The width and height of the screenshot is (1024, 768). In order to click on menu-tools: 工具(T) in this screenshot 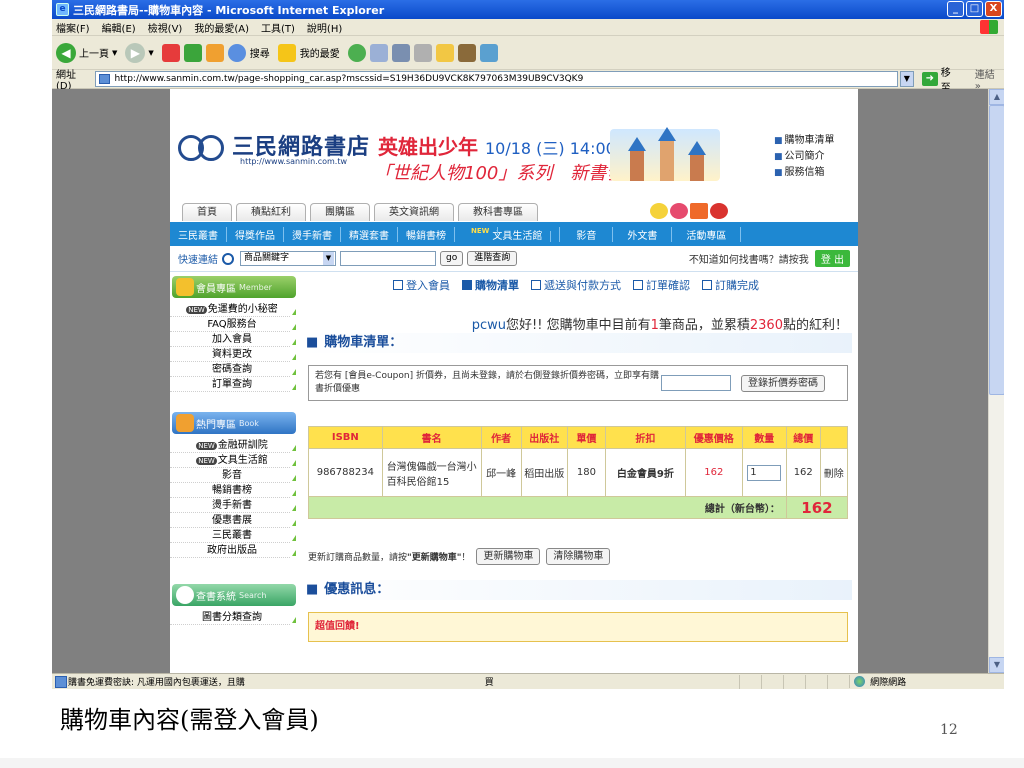, I will do `click(278, 27)`.